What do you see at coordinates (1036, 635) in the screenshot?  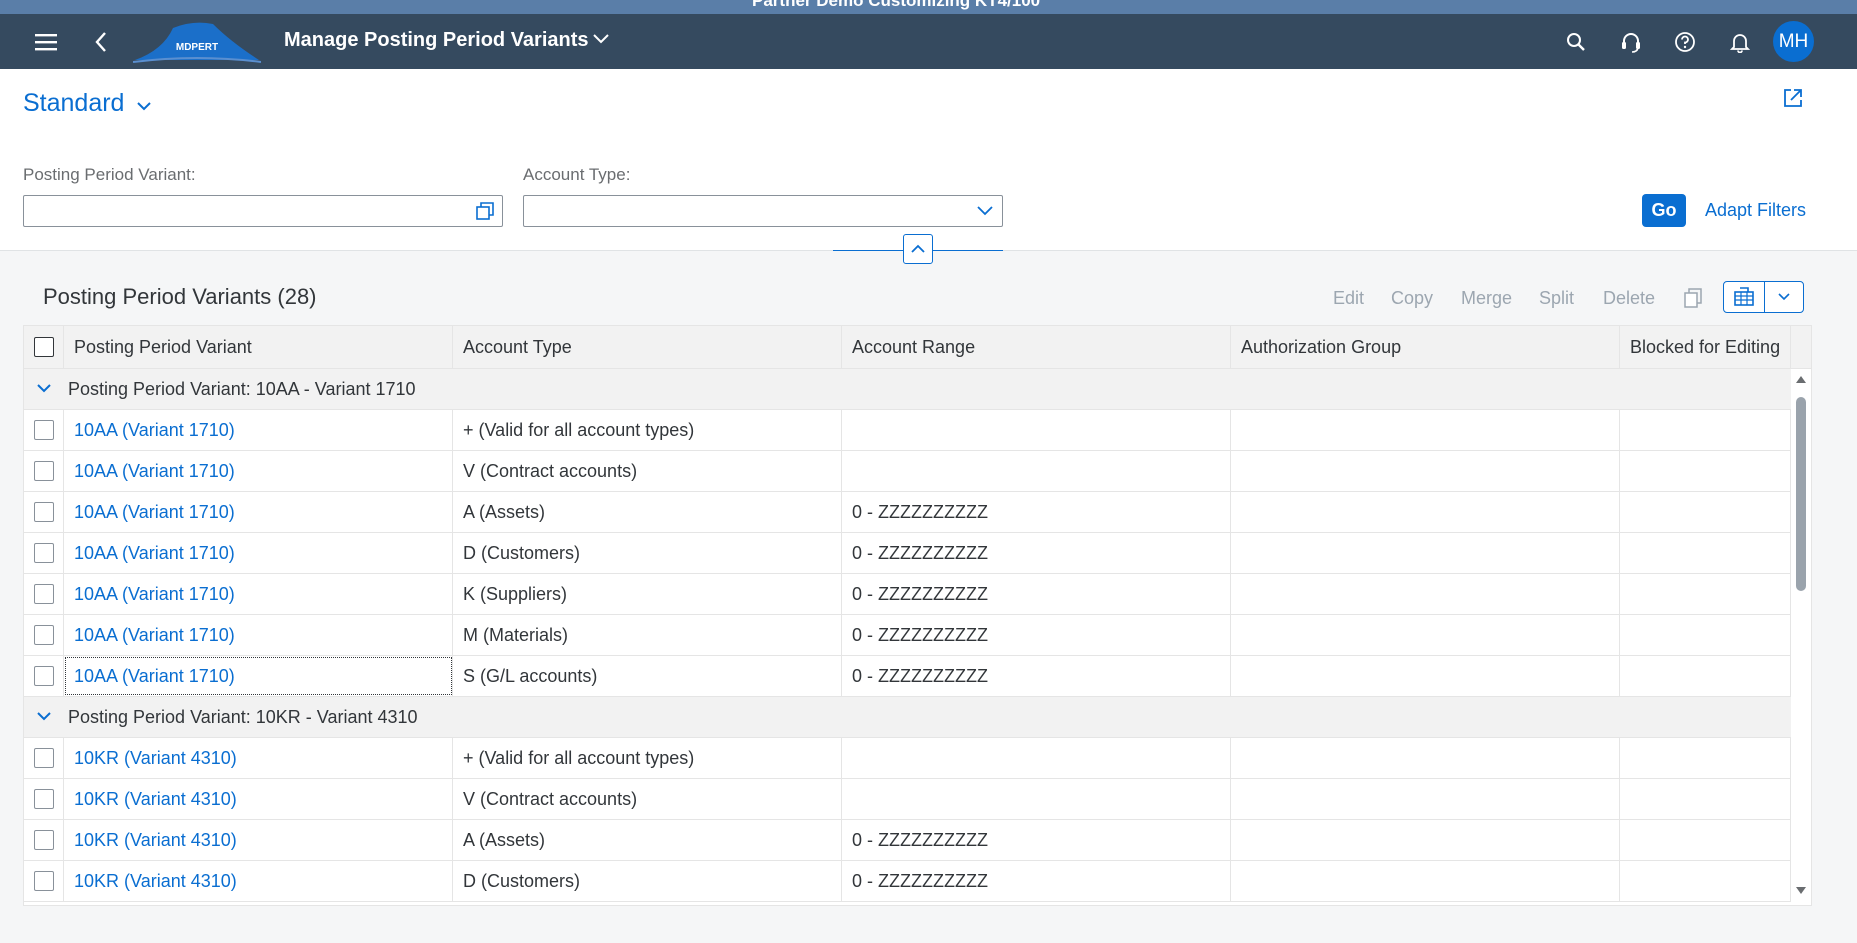 I see `account-range-cell: 0 - ZZZZZZZZZZ` at bounding box center [1036, 635].